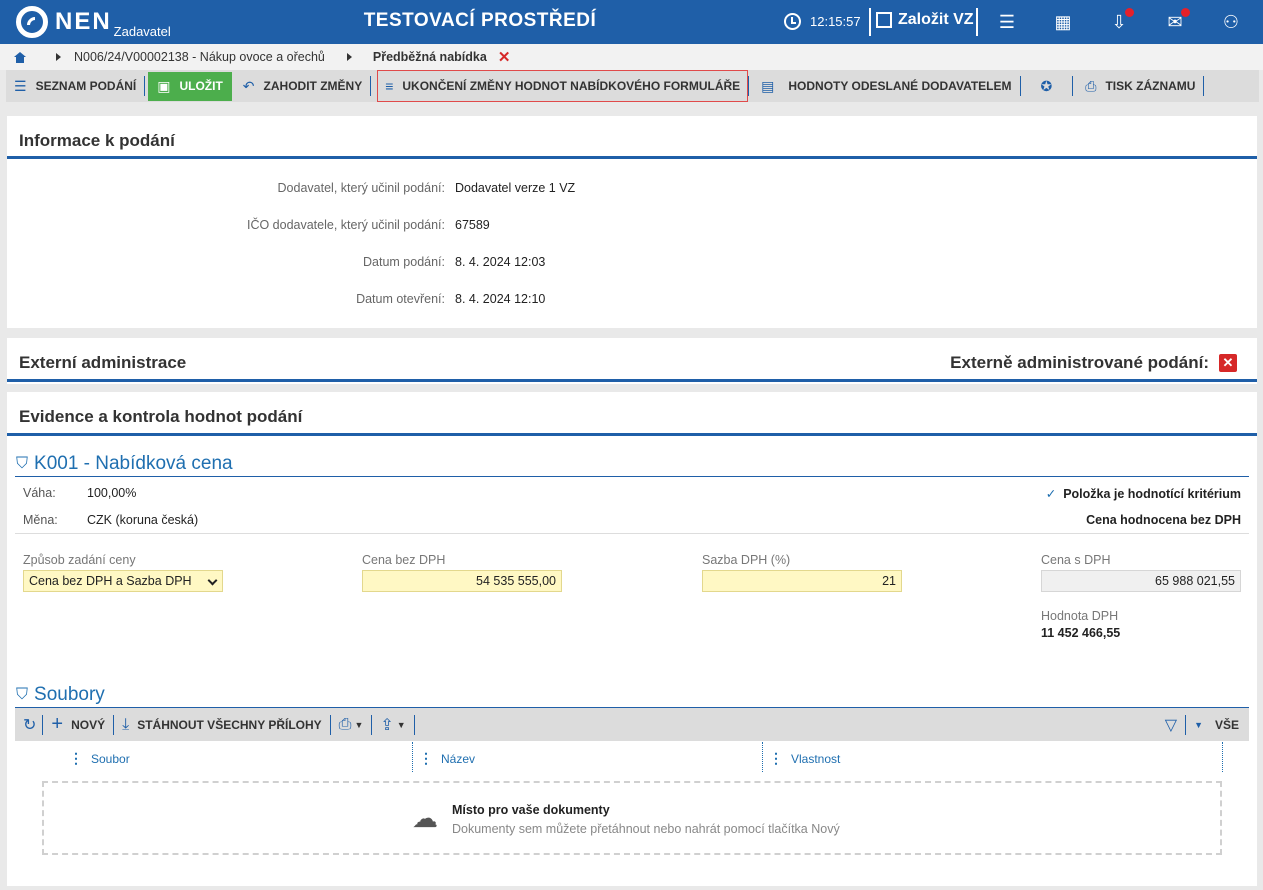 The width and height of the screenshot is (1263, 890). I want to click on price-section-title: K001 - Nabídková cena, so click(133, 463).